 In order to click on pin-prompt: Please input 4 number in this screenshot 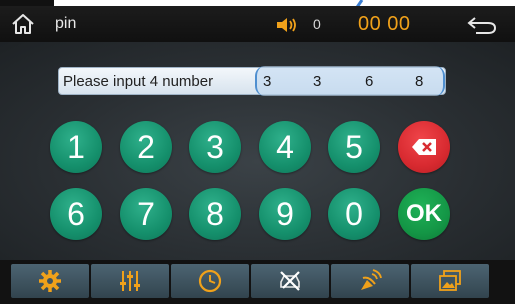, I will do `click(138, 81)`.